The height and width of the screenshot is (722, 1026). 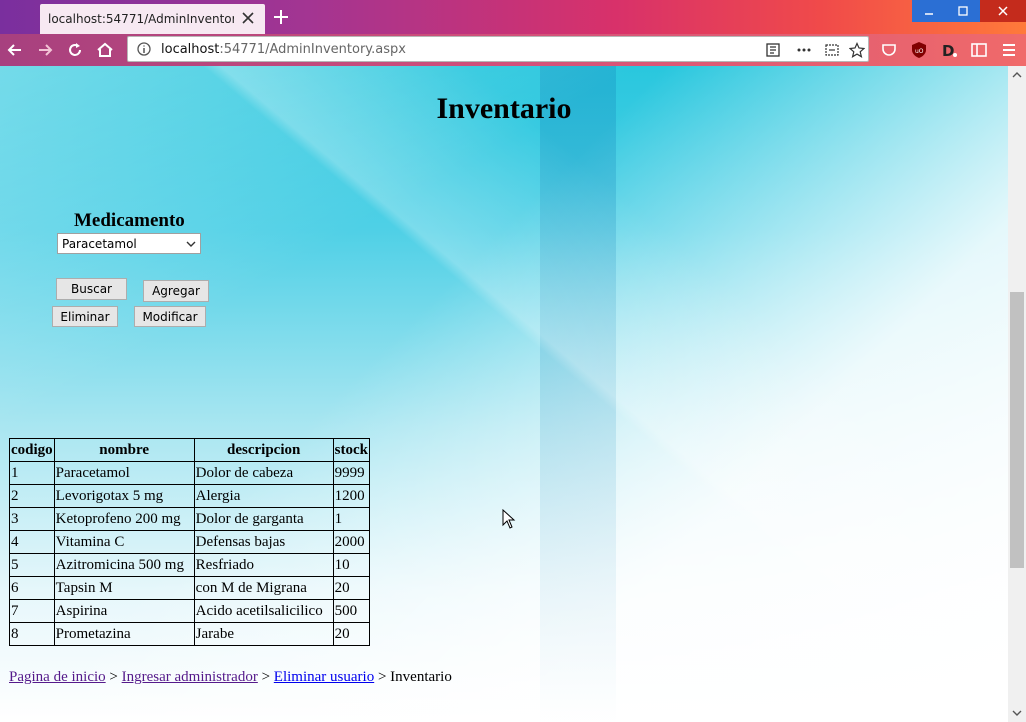 I want to click on table-row: 5 Azitromicina 500 mg Resfriado 10, so click(x=190, y=565).